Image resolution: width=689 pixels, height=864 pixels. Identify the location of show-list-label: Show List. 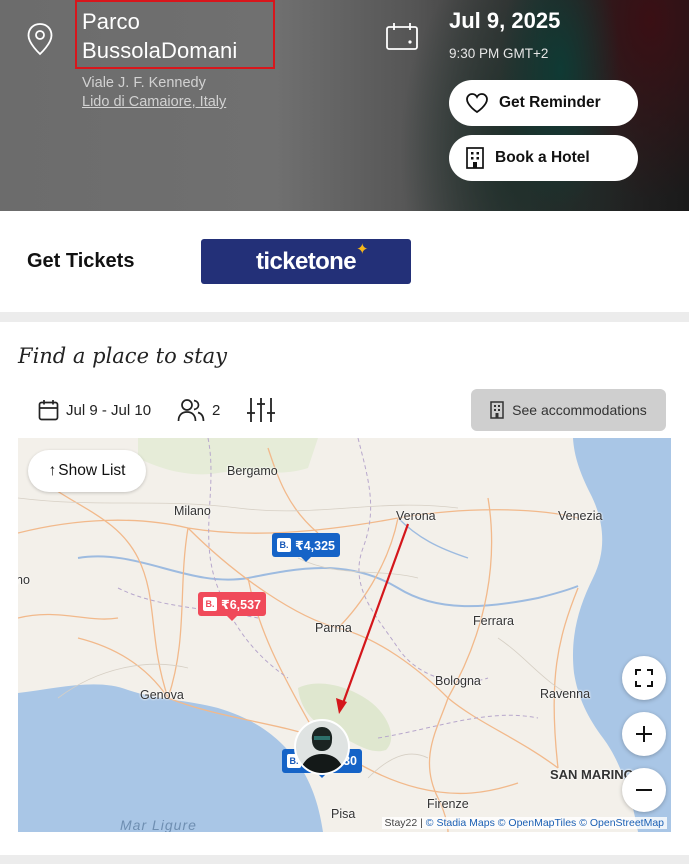
(92, 470).